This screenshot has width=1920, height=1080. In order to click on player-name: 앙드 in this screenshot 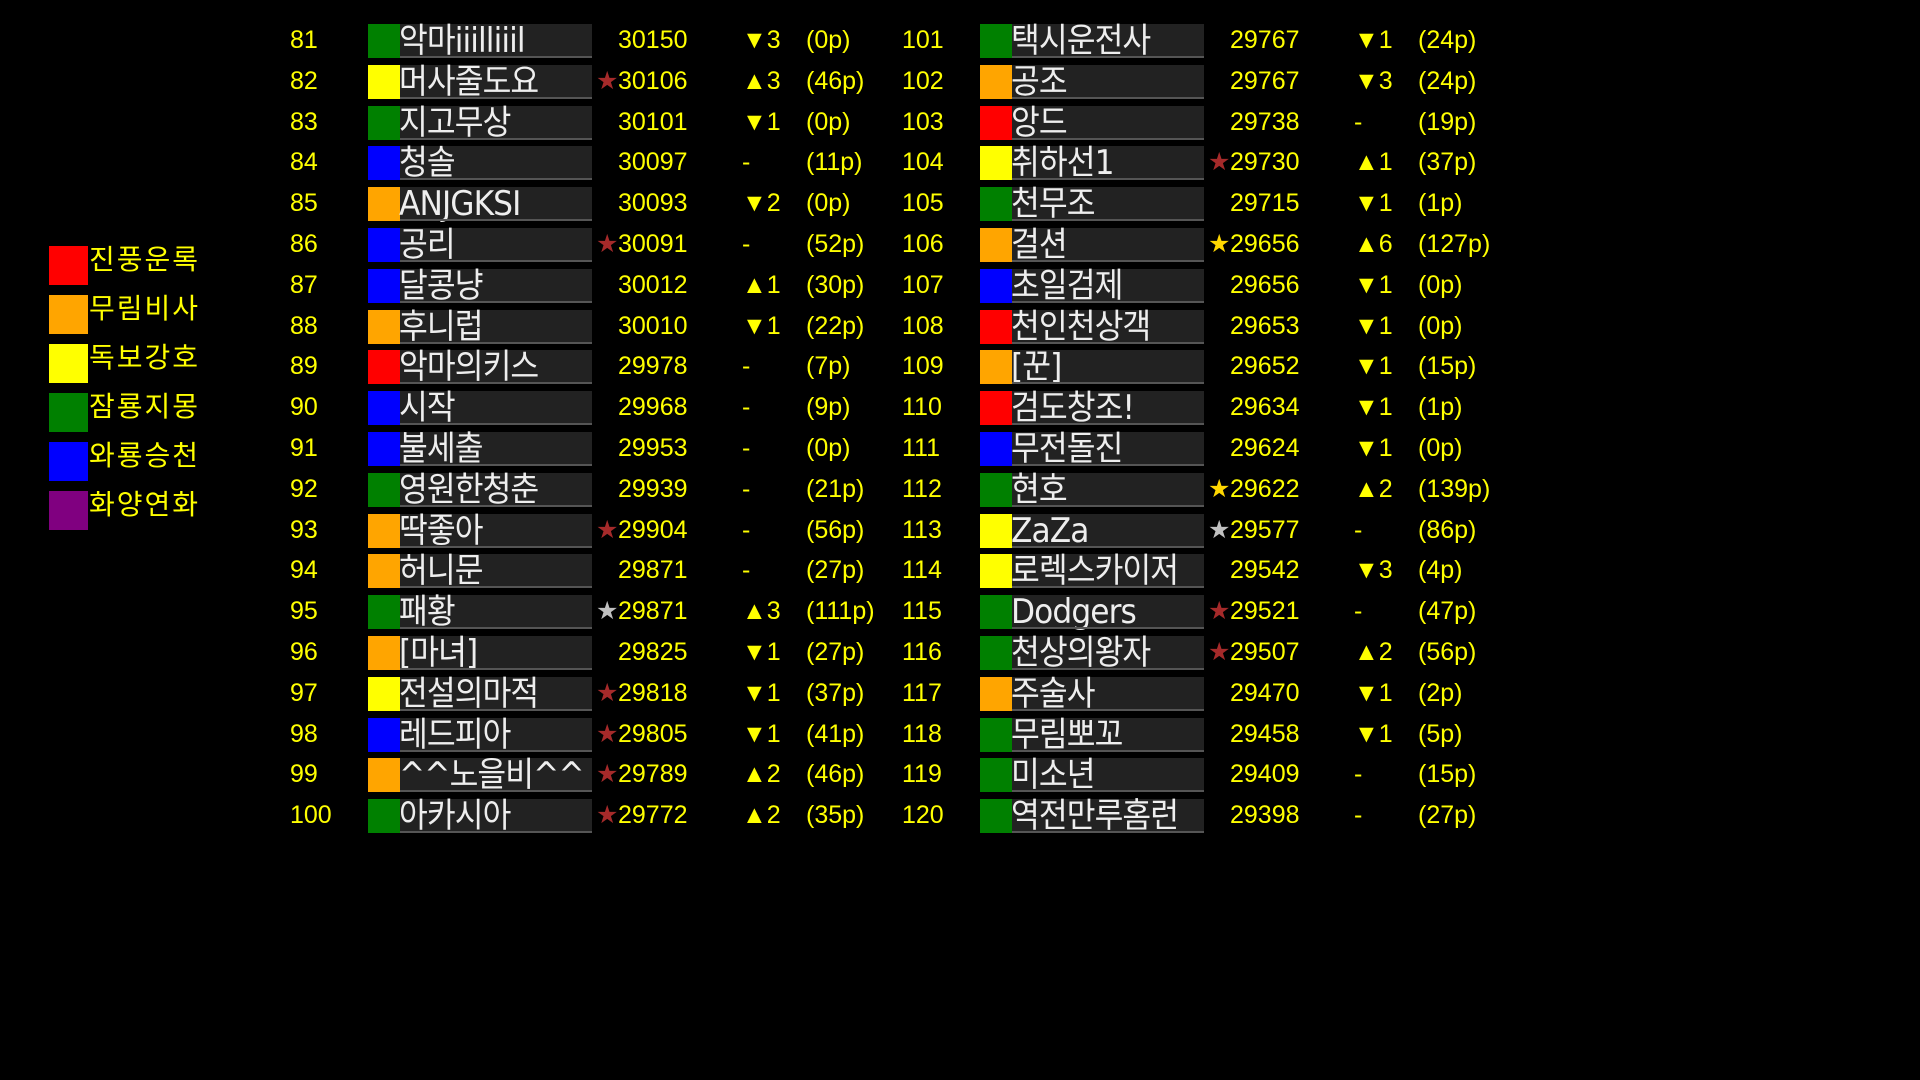, I will do `click(1039, 122)`.